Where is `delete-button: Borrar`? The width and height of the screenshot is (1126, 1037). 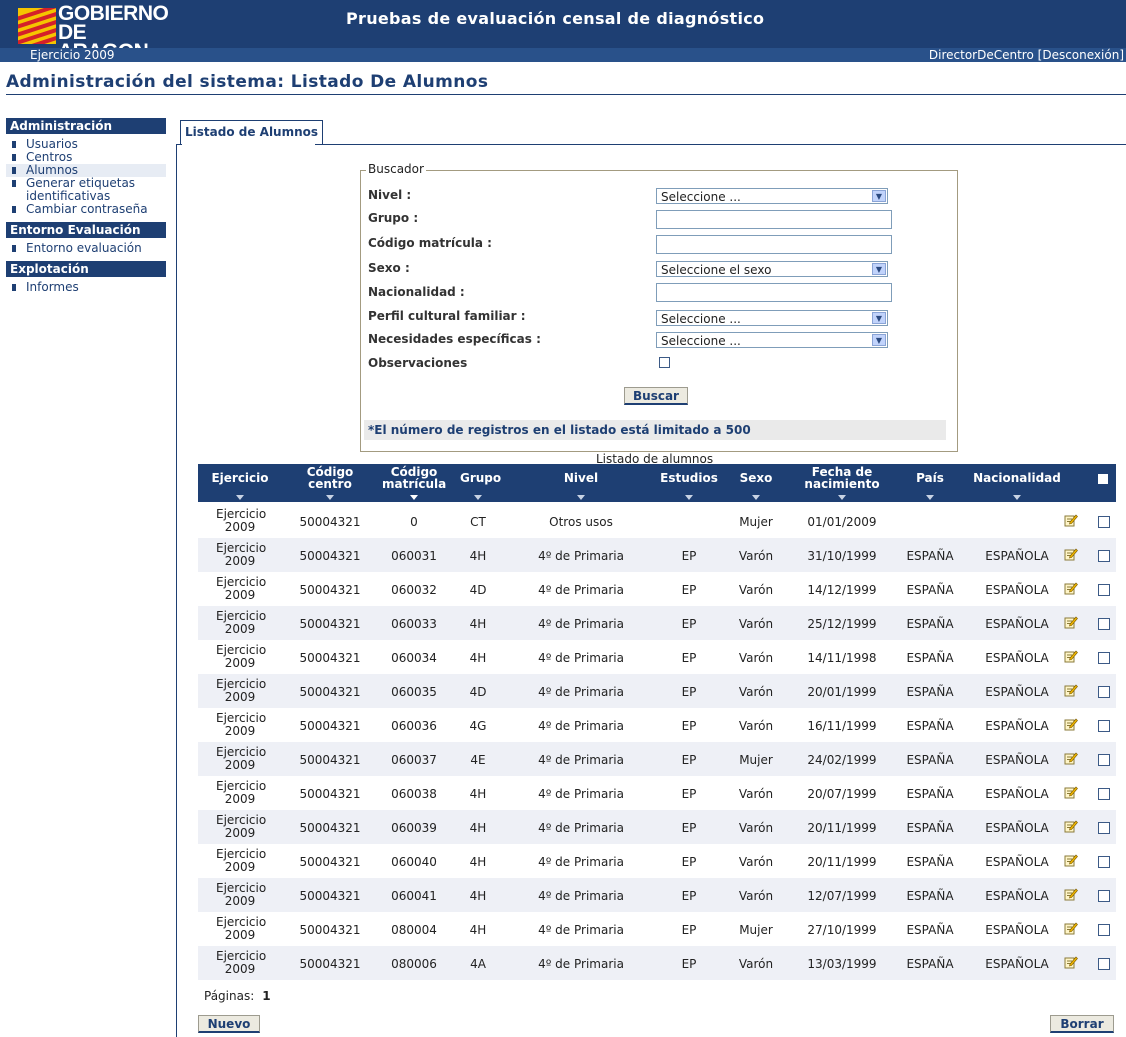 delete-button: Borrar is located at coordinates (1082, 1024).